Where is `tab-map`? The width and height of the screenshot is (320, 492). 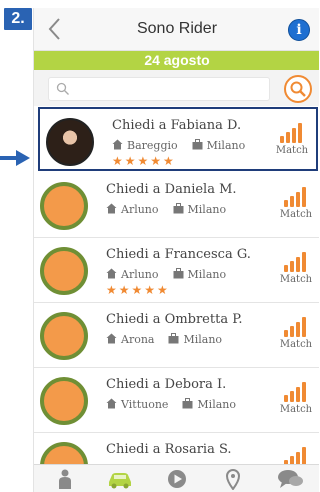 tab-map is located at coordinates (233, 479).